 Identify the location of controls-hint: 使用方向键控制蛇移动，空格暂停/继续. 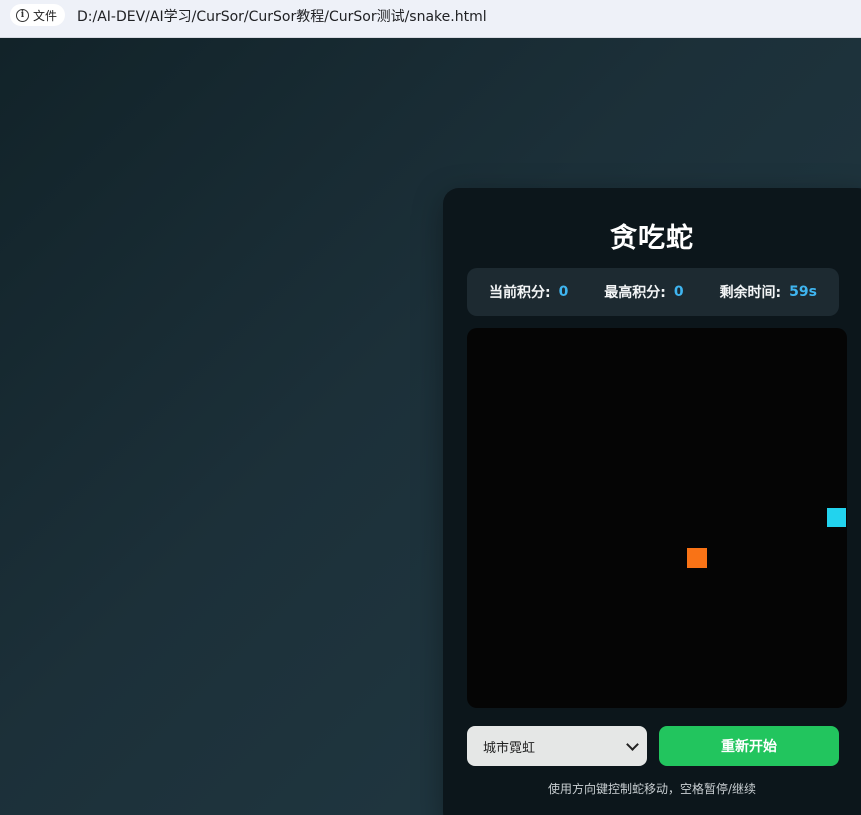
(652, 789).